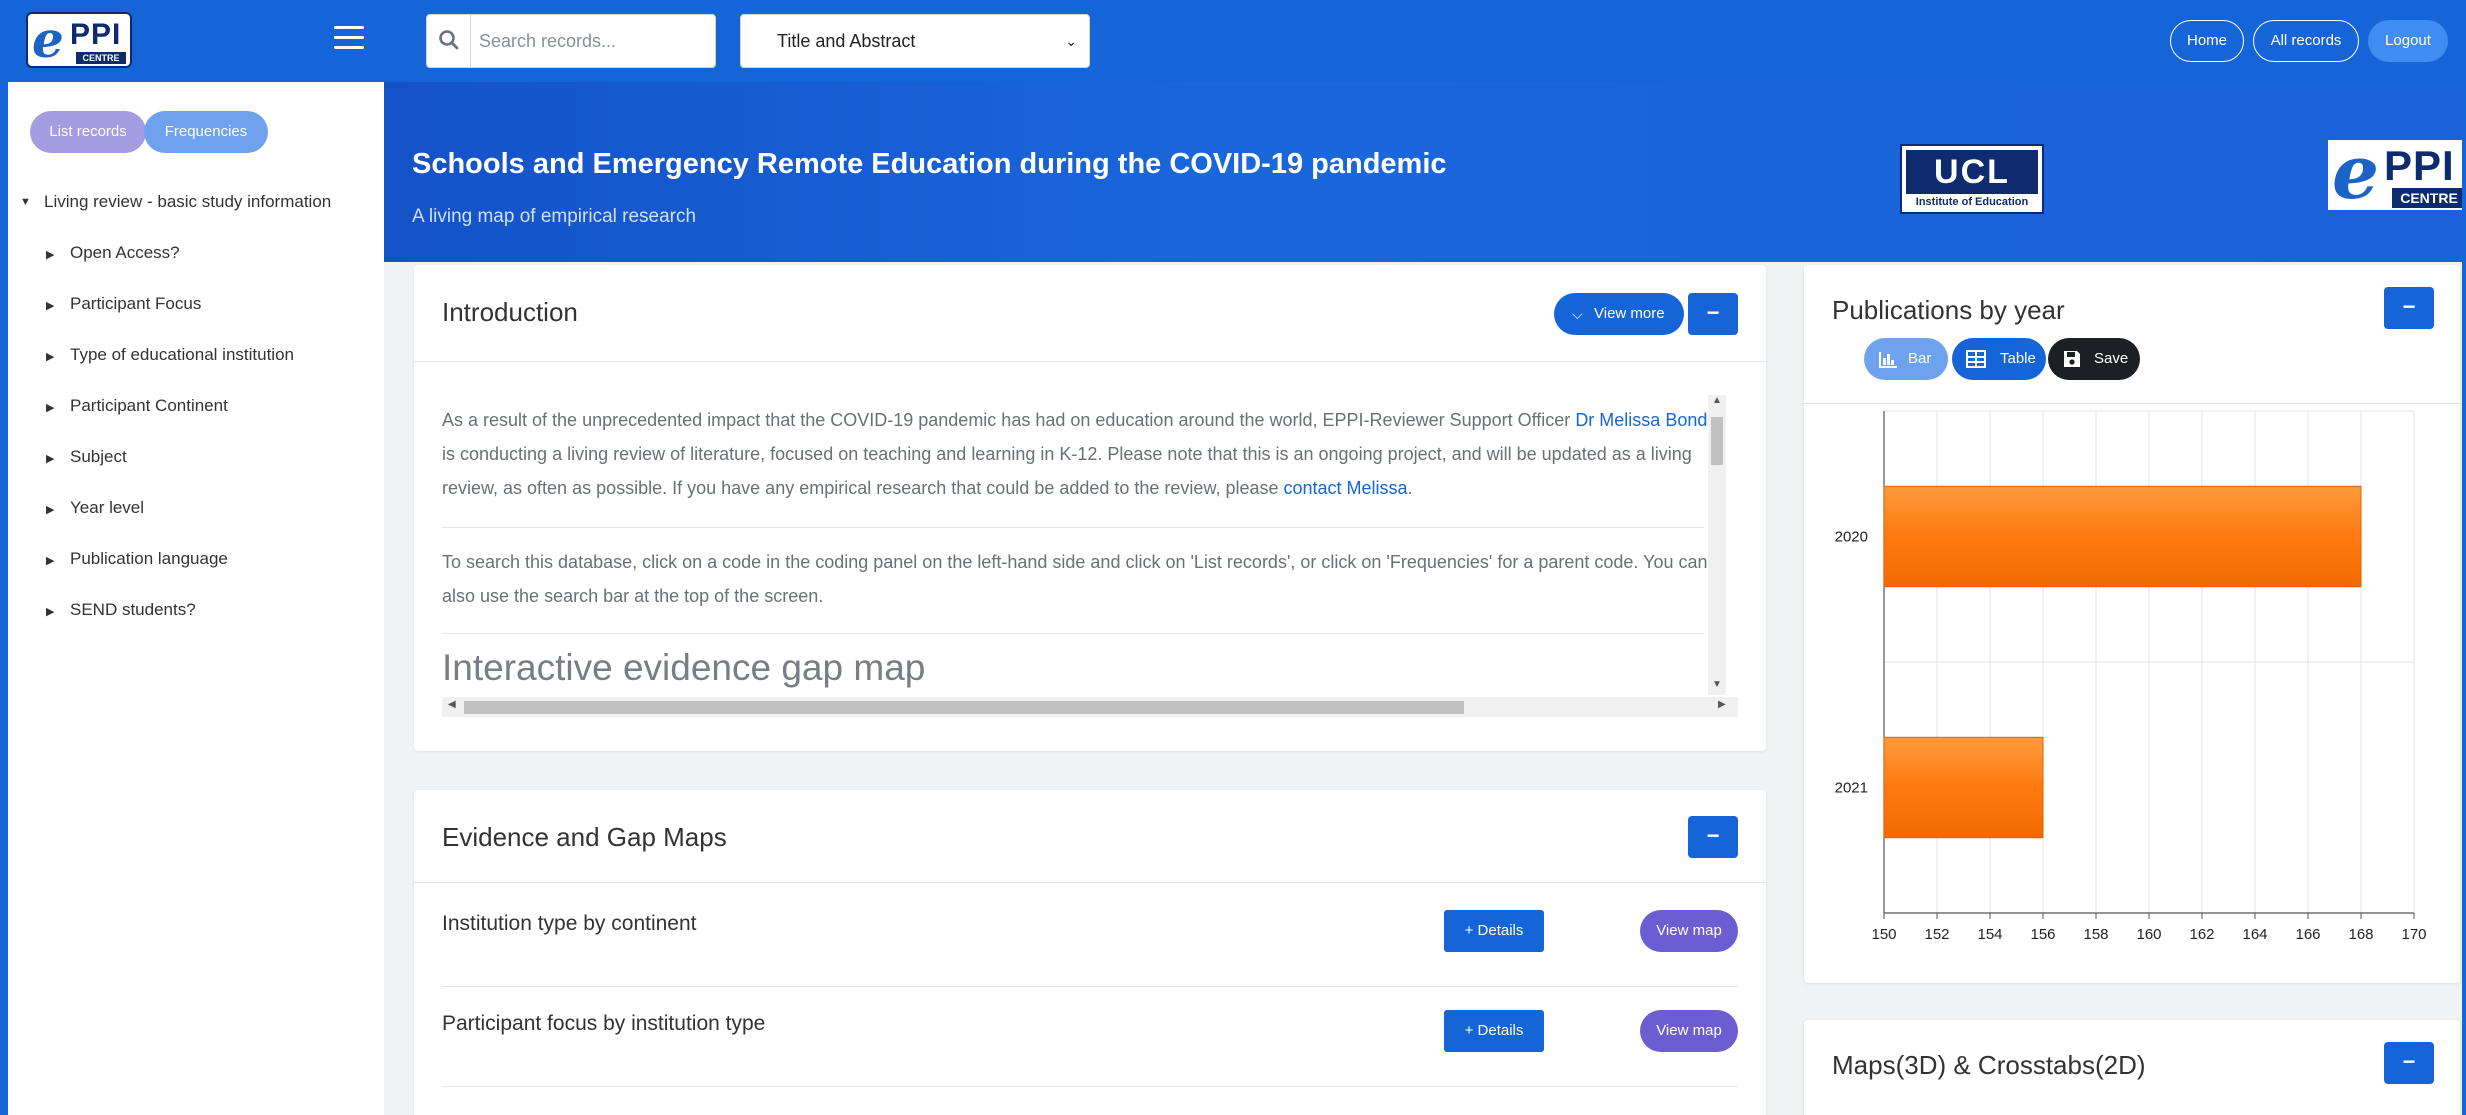 The image size is (2466, 1115). I want to click on logo-text: PPI, so click(2419, 165).